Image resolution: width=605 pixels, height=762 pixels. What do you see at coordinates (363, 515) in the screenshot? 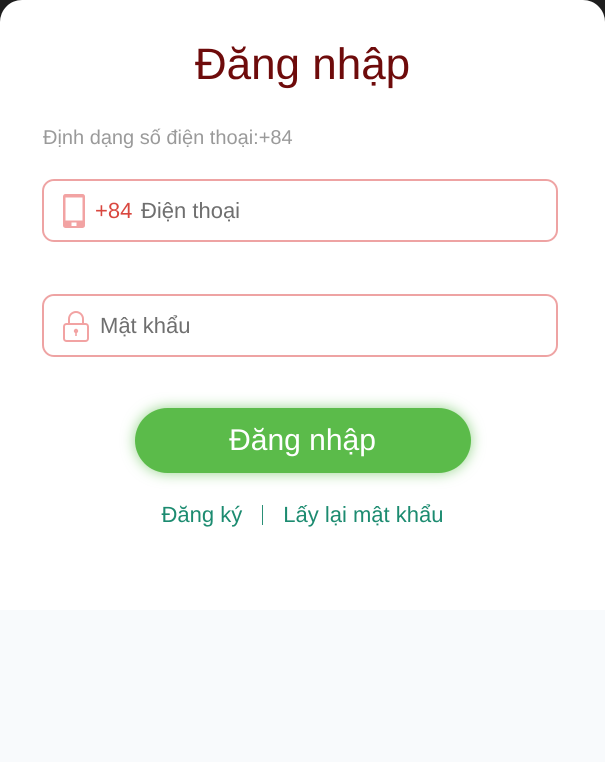
I see `recover-password-link: Lấy lại mật khẩu` at bounding box center [363, 515].